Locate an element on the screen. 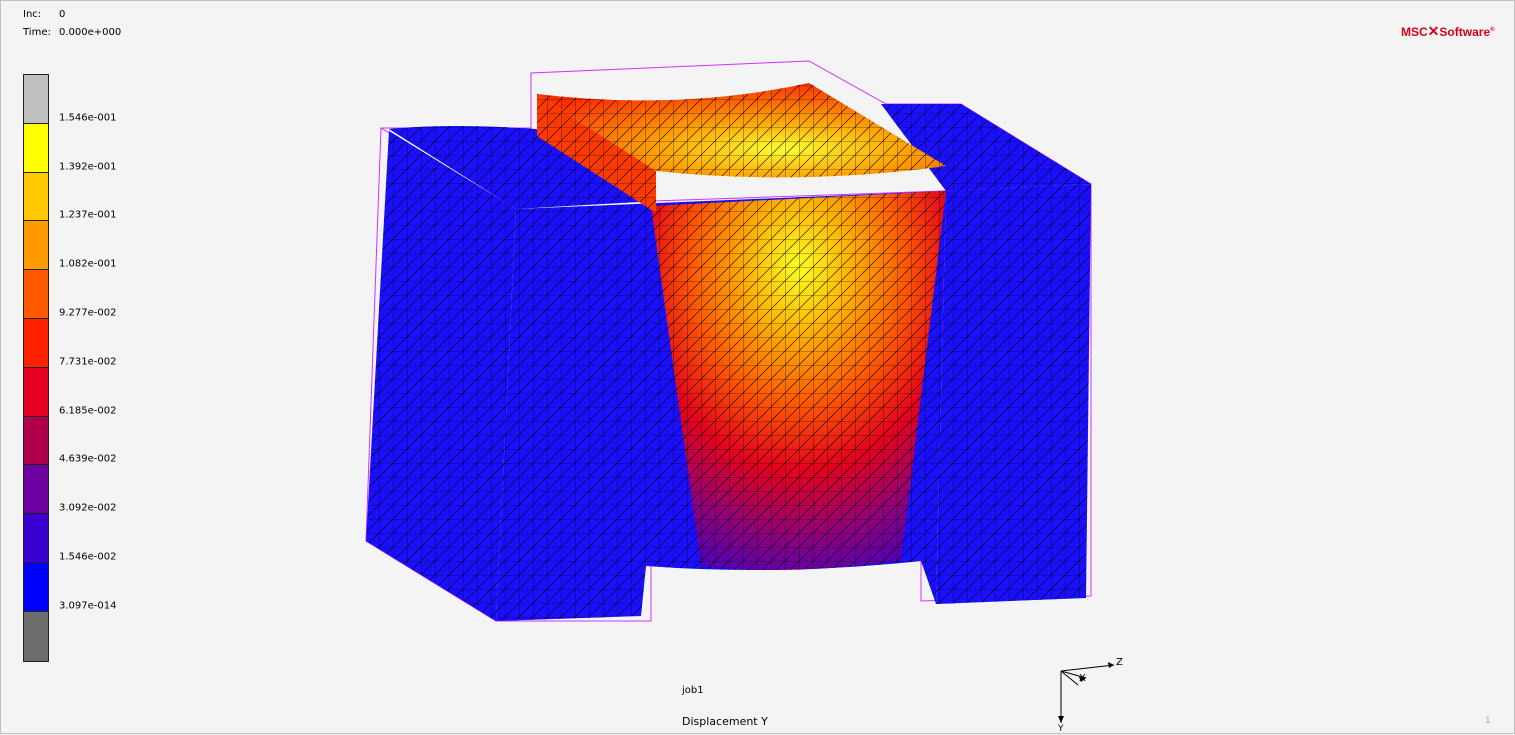  axis-triad: Z X Y is located at coordinates (1090, 695).